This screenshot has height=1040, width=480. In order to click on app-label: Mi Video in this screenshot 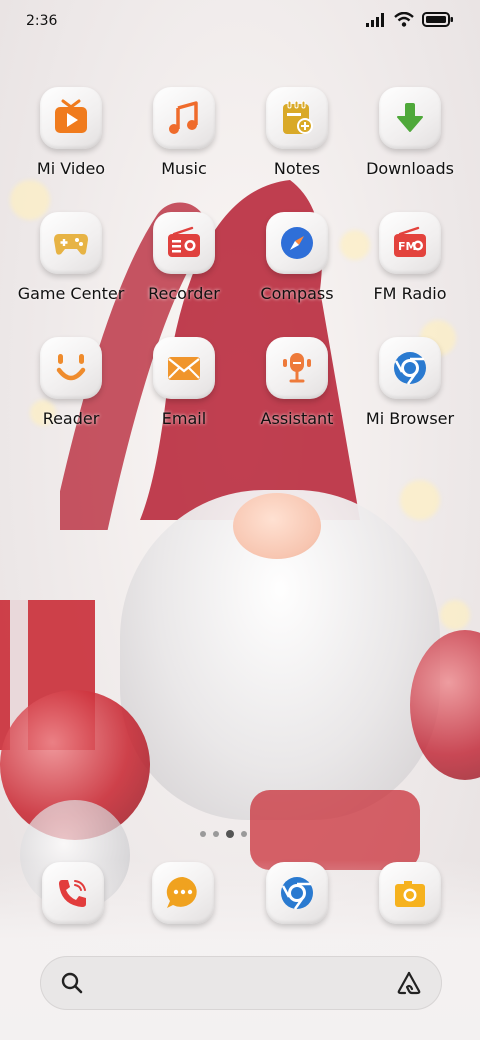, I will do `click(71, 168)`.